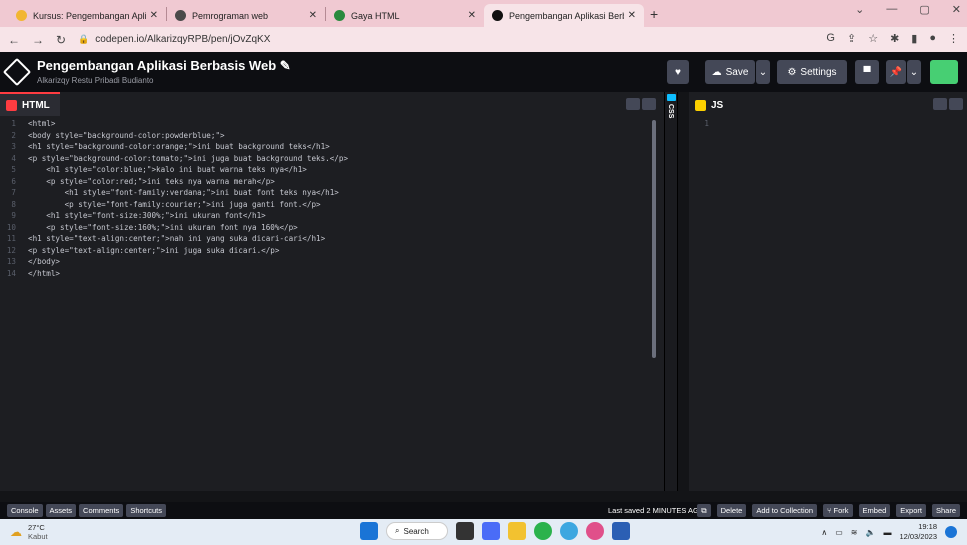 This screenshot has width=967, height=545. I want to click on open-external-icon: ⧉, so click(704, 510).